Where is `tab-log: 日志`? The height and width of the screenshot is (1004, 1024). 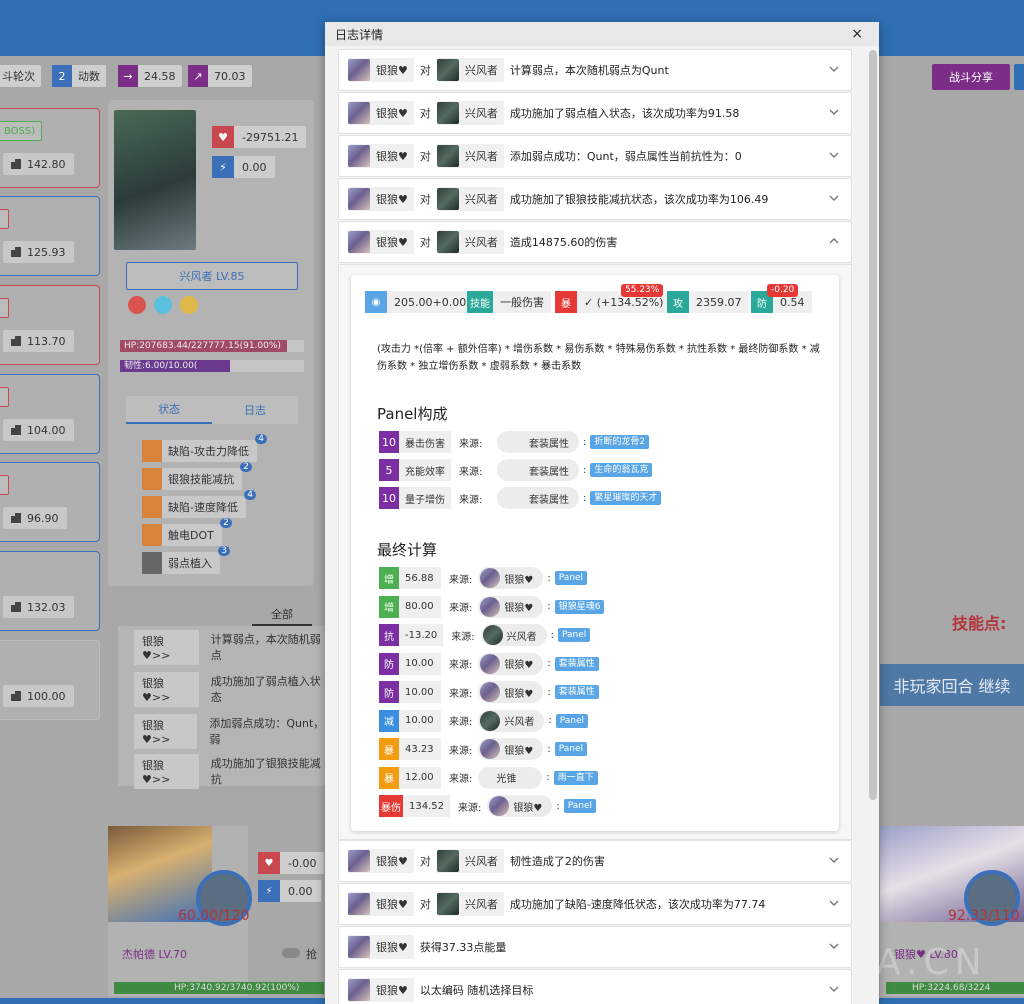 tab-log: 日志 is located at coordinates (255, 410).